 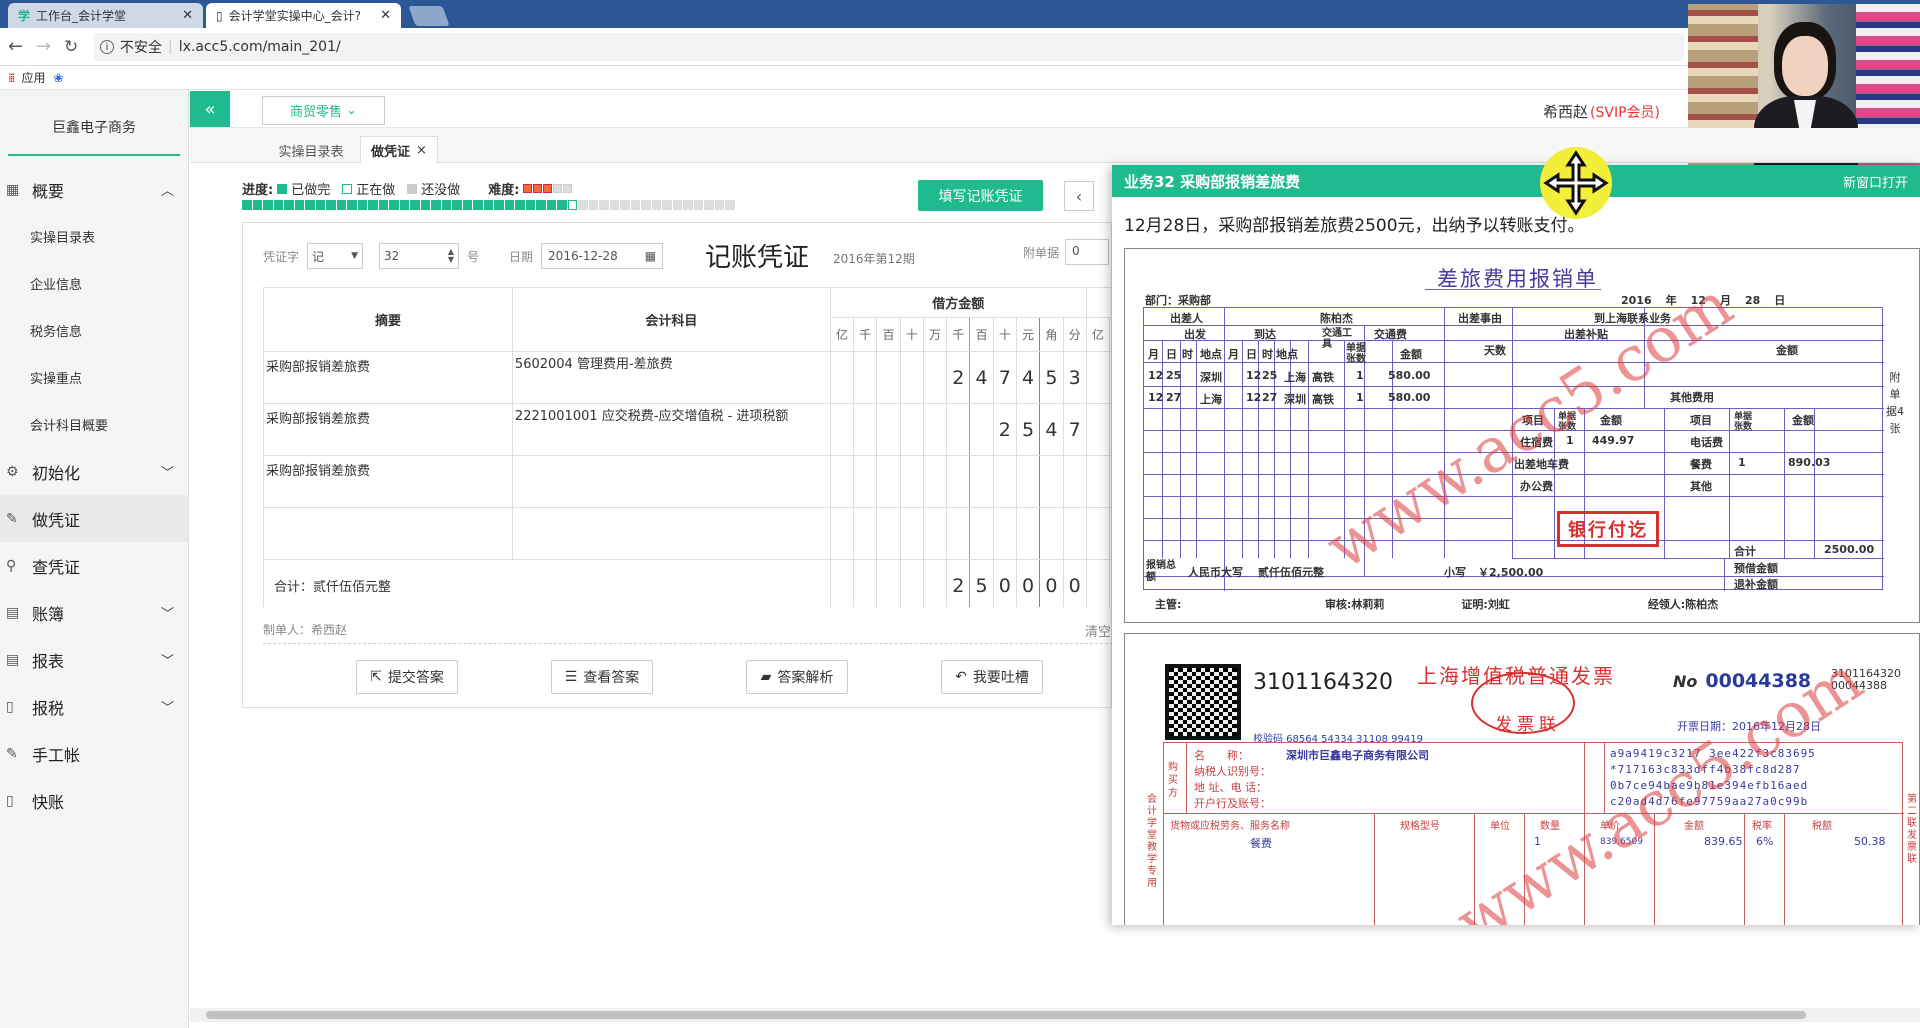 What do you see at coordinates (94, 753) in the screenshot?
I see `sidebar-item-manual: ✎ 手工帐` at bounding box center [94, 753].